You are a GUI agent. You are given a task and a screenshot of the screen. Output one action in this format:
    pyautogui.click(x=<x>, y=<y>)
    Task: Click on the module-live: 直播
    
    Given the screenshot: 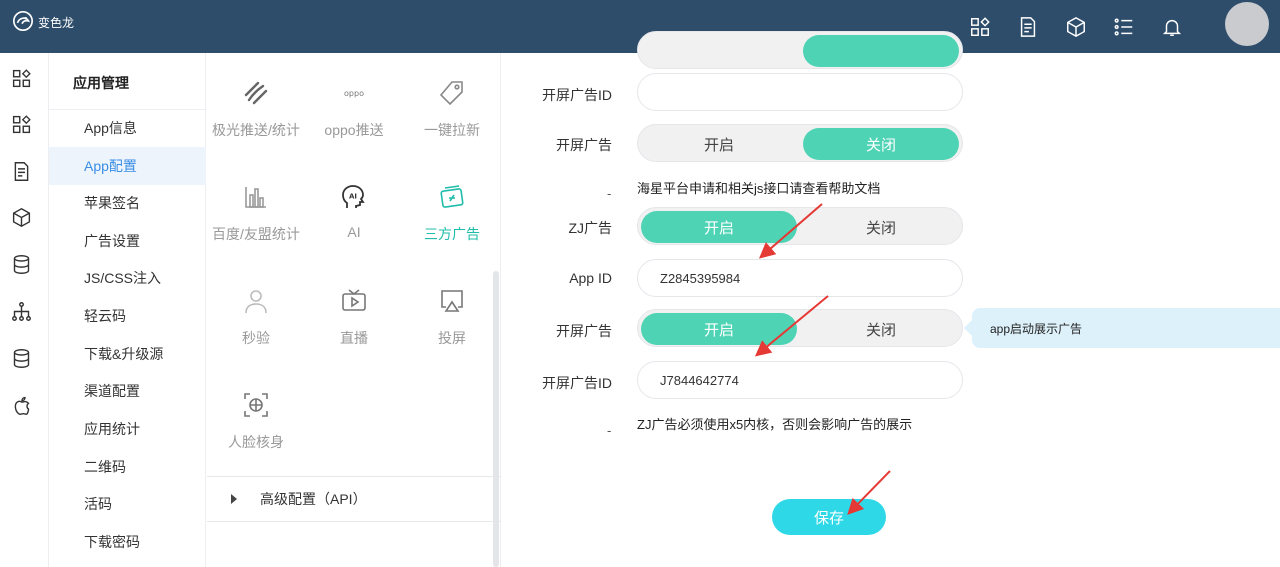 What is the action you would take?
    pyautogui.click(x=354, y=313)
    